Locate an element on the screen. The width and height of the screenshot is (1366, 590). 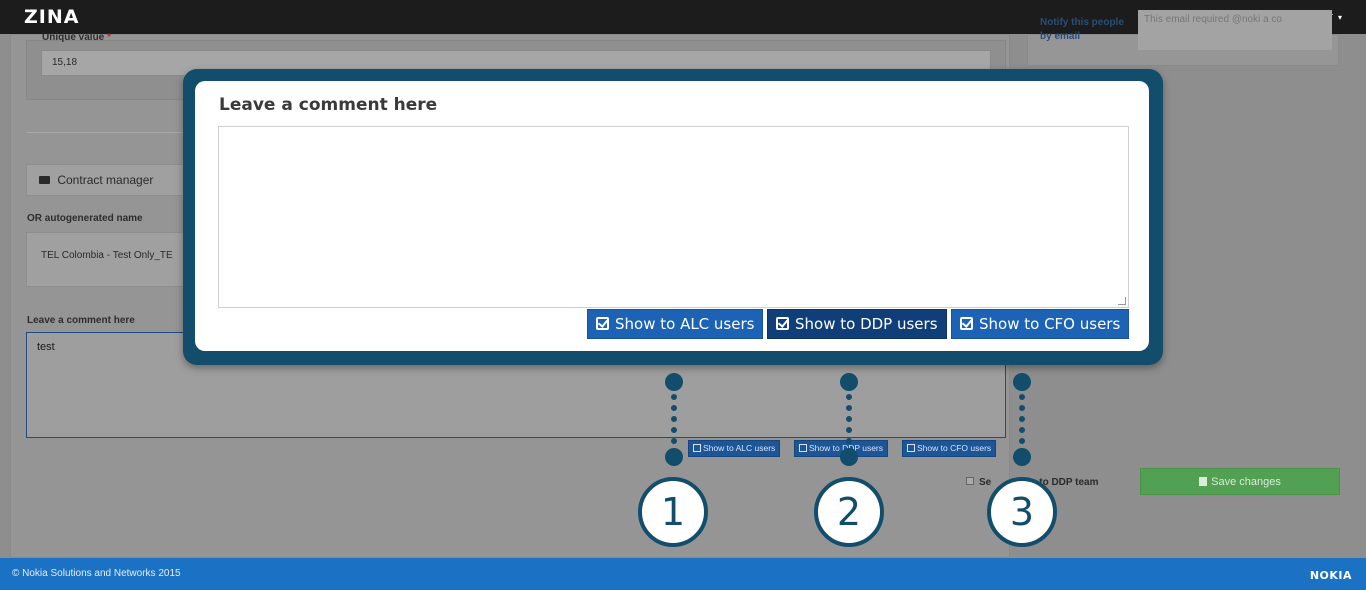
save-icon is located at coordinates (1203, 481).